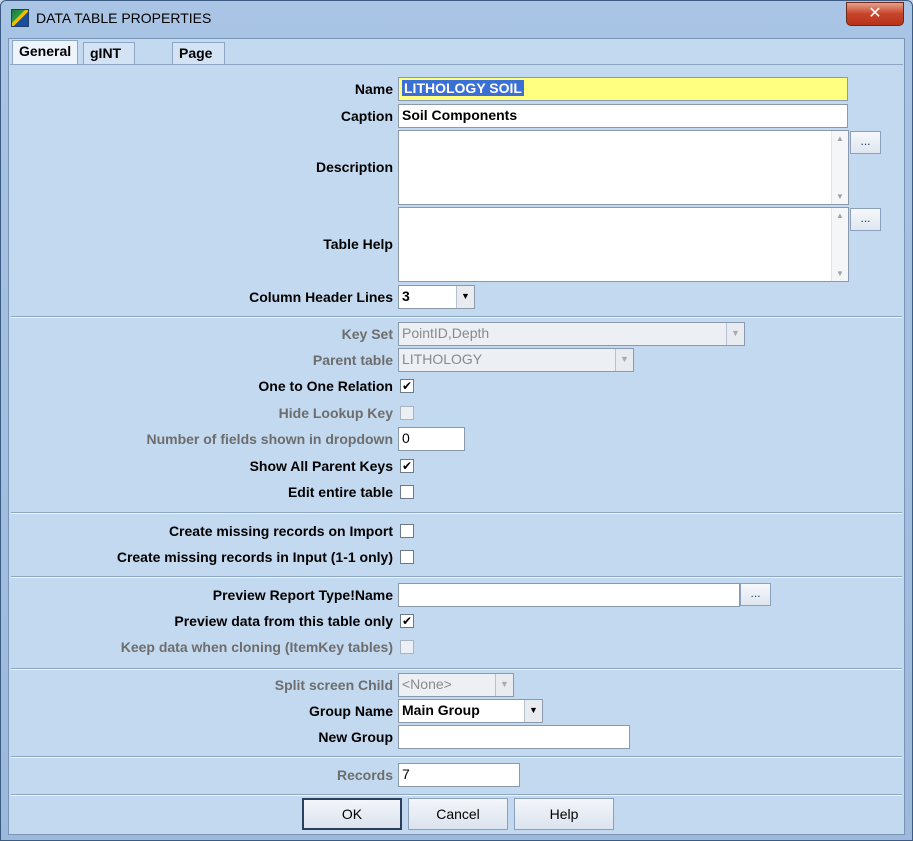 The image size is (913, 841). What do you see at coordinates (456, 19) in the screenshot?
I see `title-bar: DATA TABLE PROPERTIES ✕` at bounding box center [456, 19].